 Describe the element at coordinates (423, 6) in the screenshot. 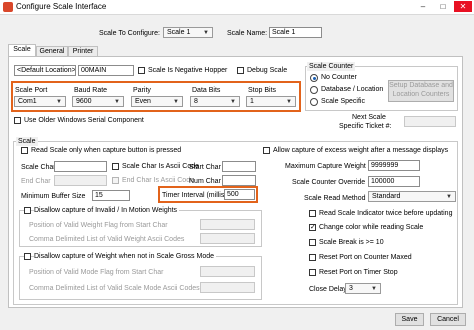

I see `minimize-button: –` at that location.